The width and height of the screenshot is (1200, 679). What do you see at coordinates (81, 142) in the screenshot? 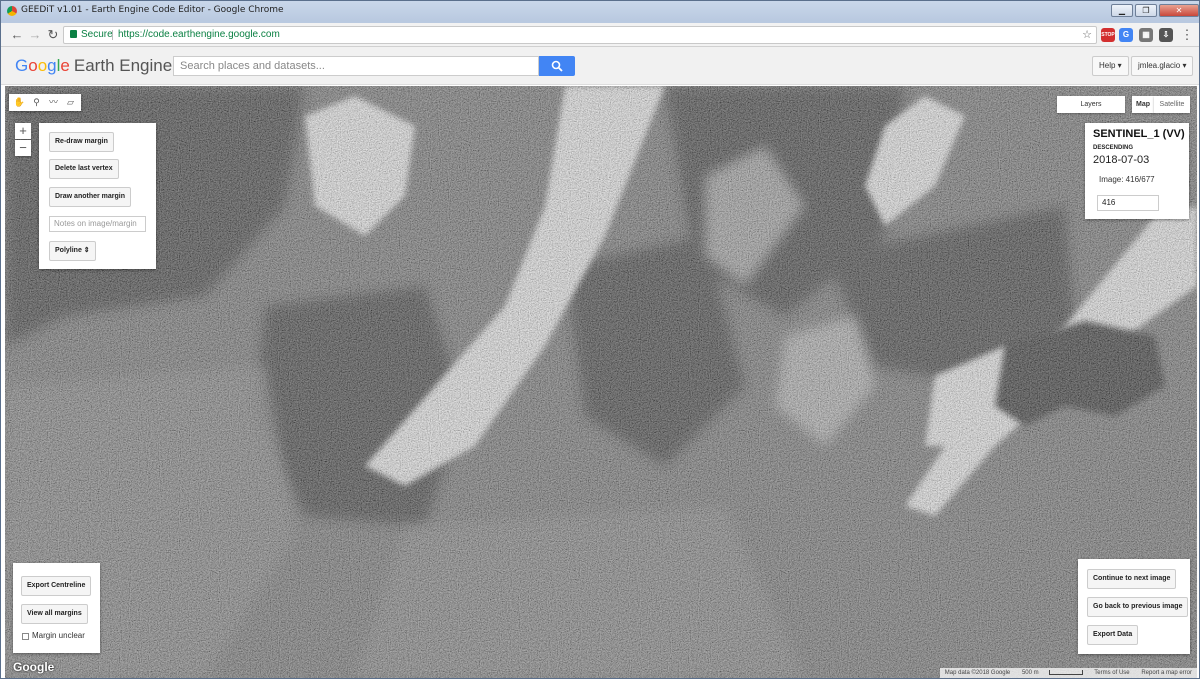
I see `redraw-margin-button: Re-draw margin` at bounding box center [81, 142].